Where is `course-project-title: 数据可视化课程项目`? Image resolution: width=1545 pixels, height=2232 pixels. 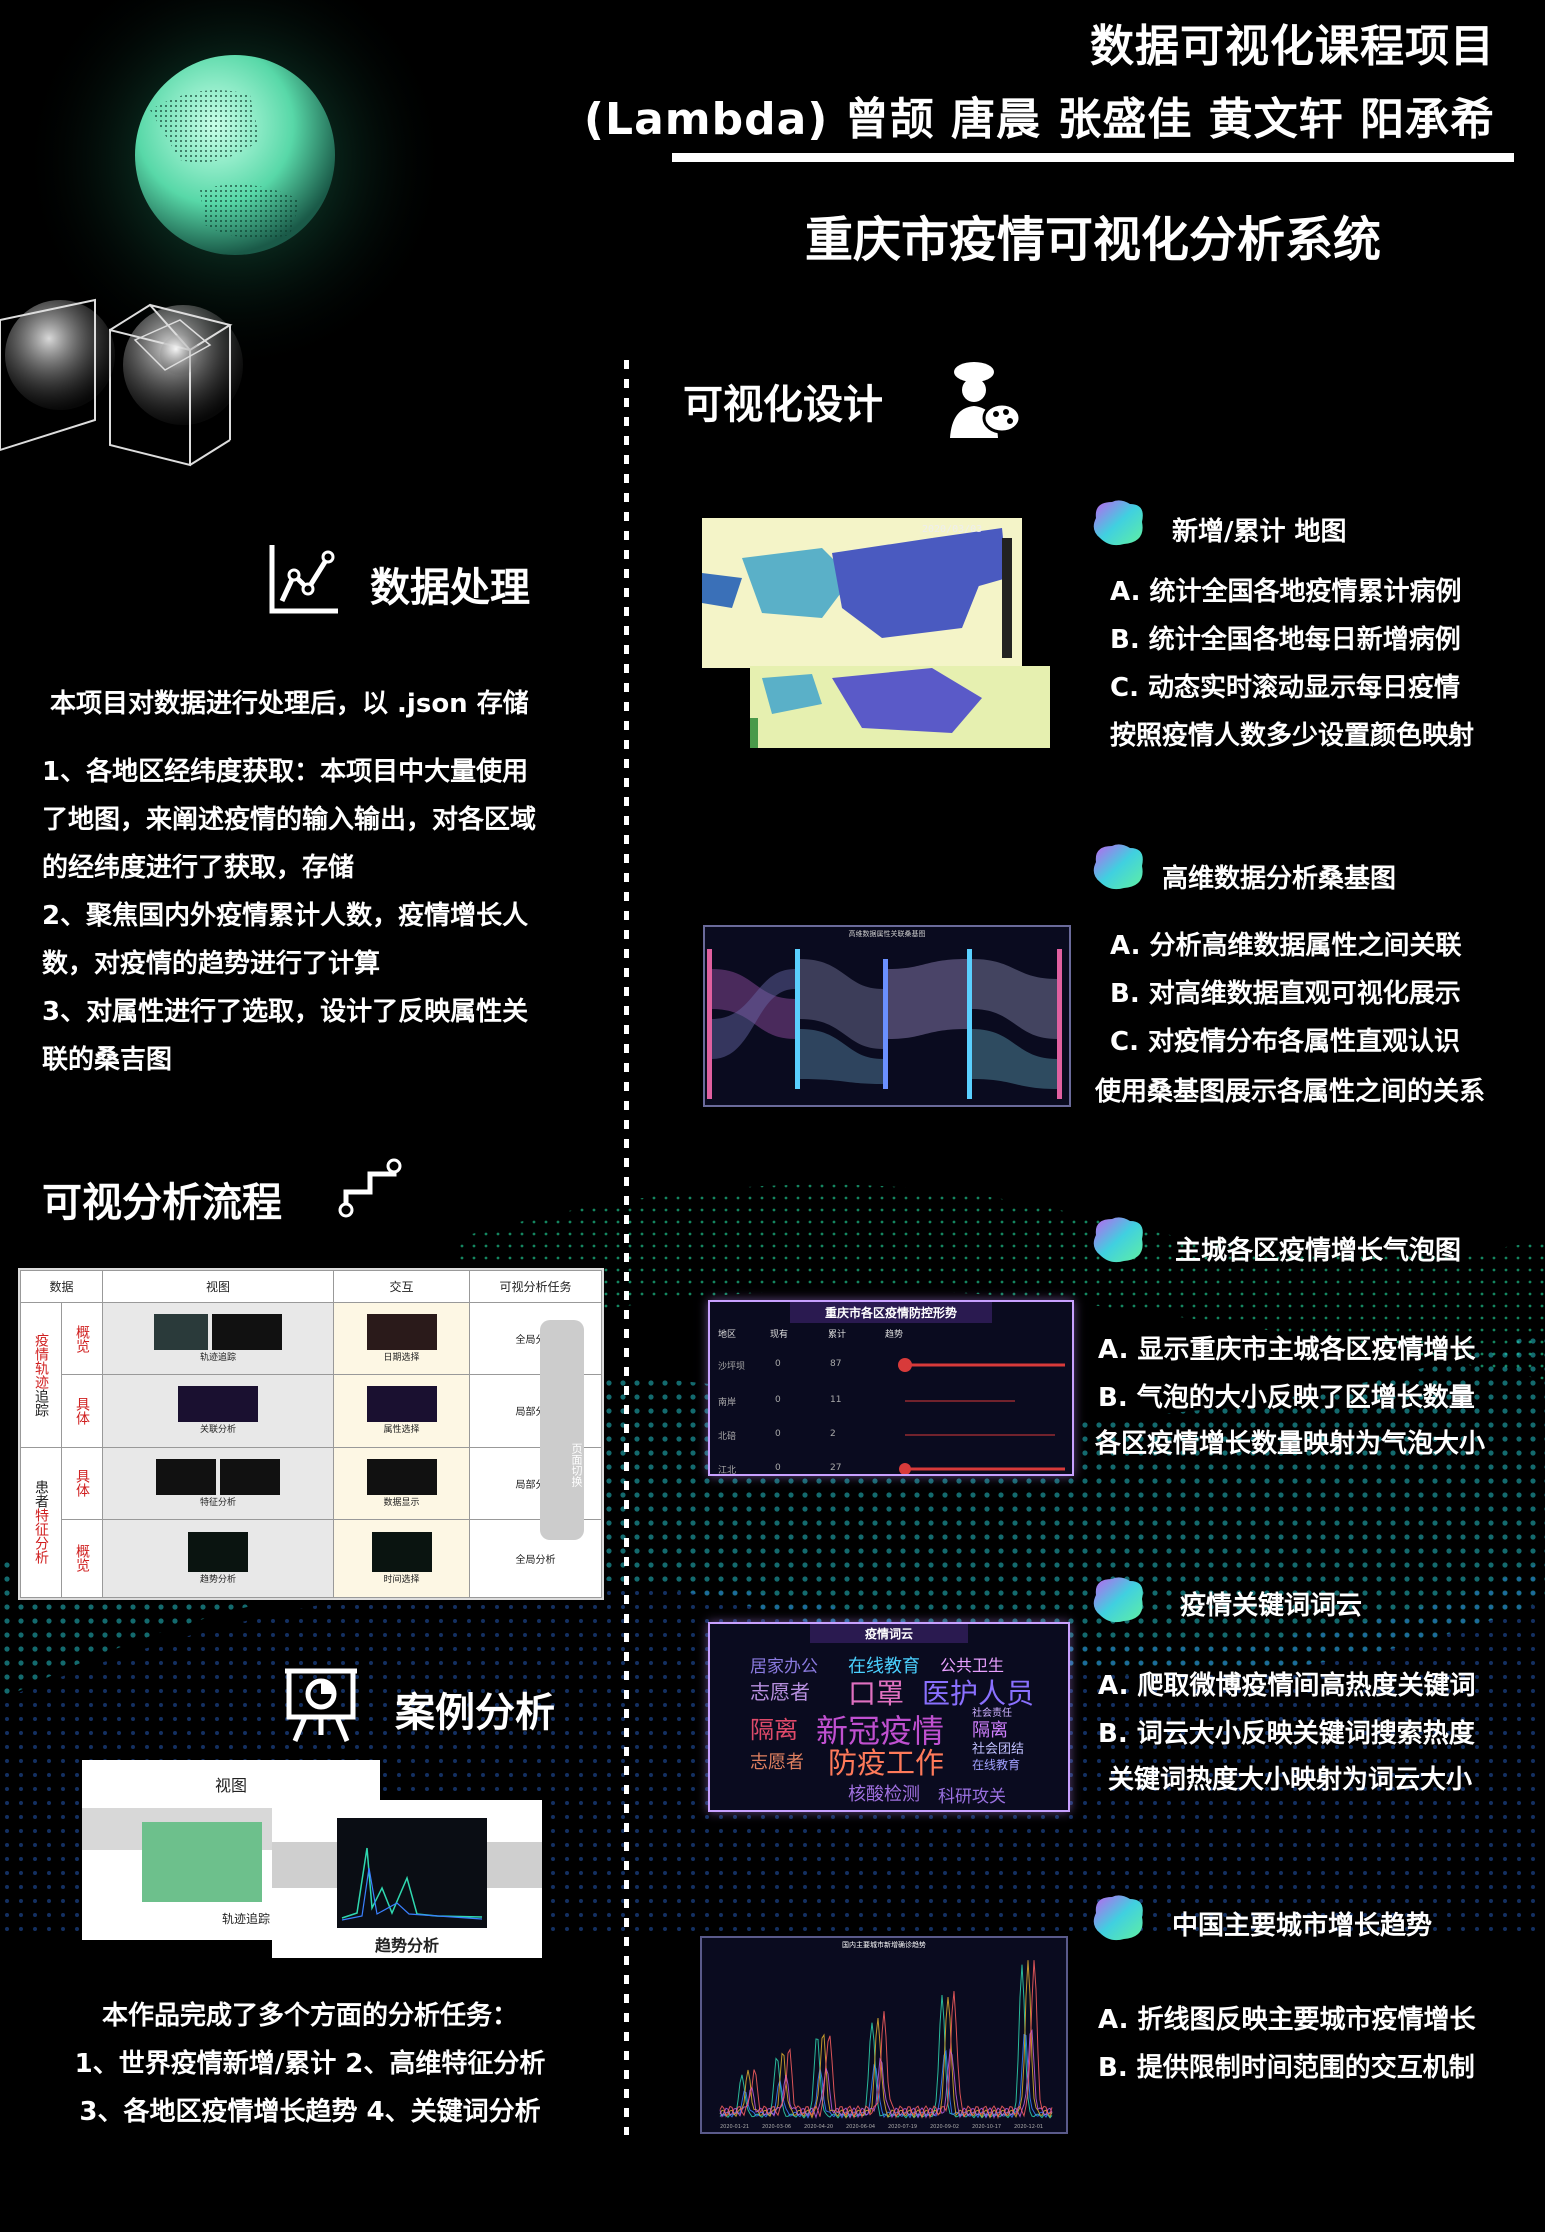 course-project-title: 数据可视化课程项目 is located at coordinates (1292, 46).